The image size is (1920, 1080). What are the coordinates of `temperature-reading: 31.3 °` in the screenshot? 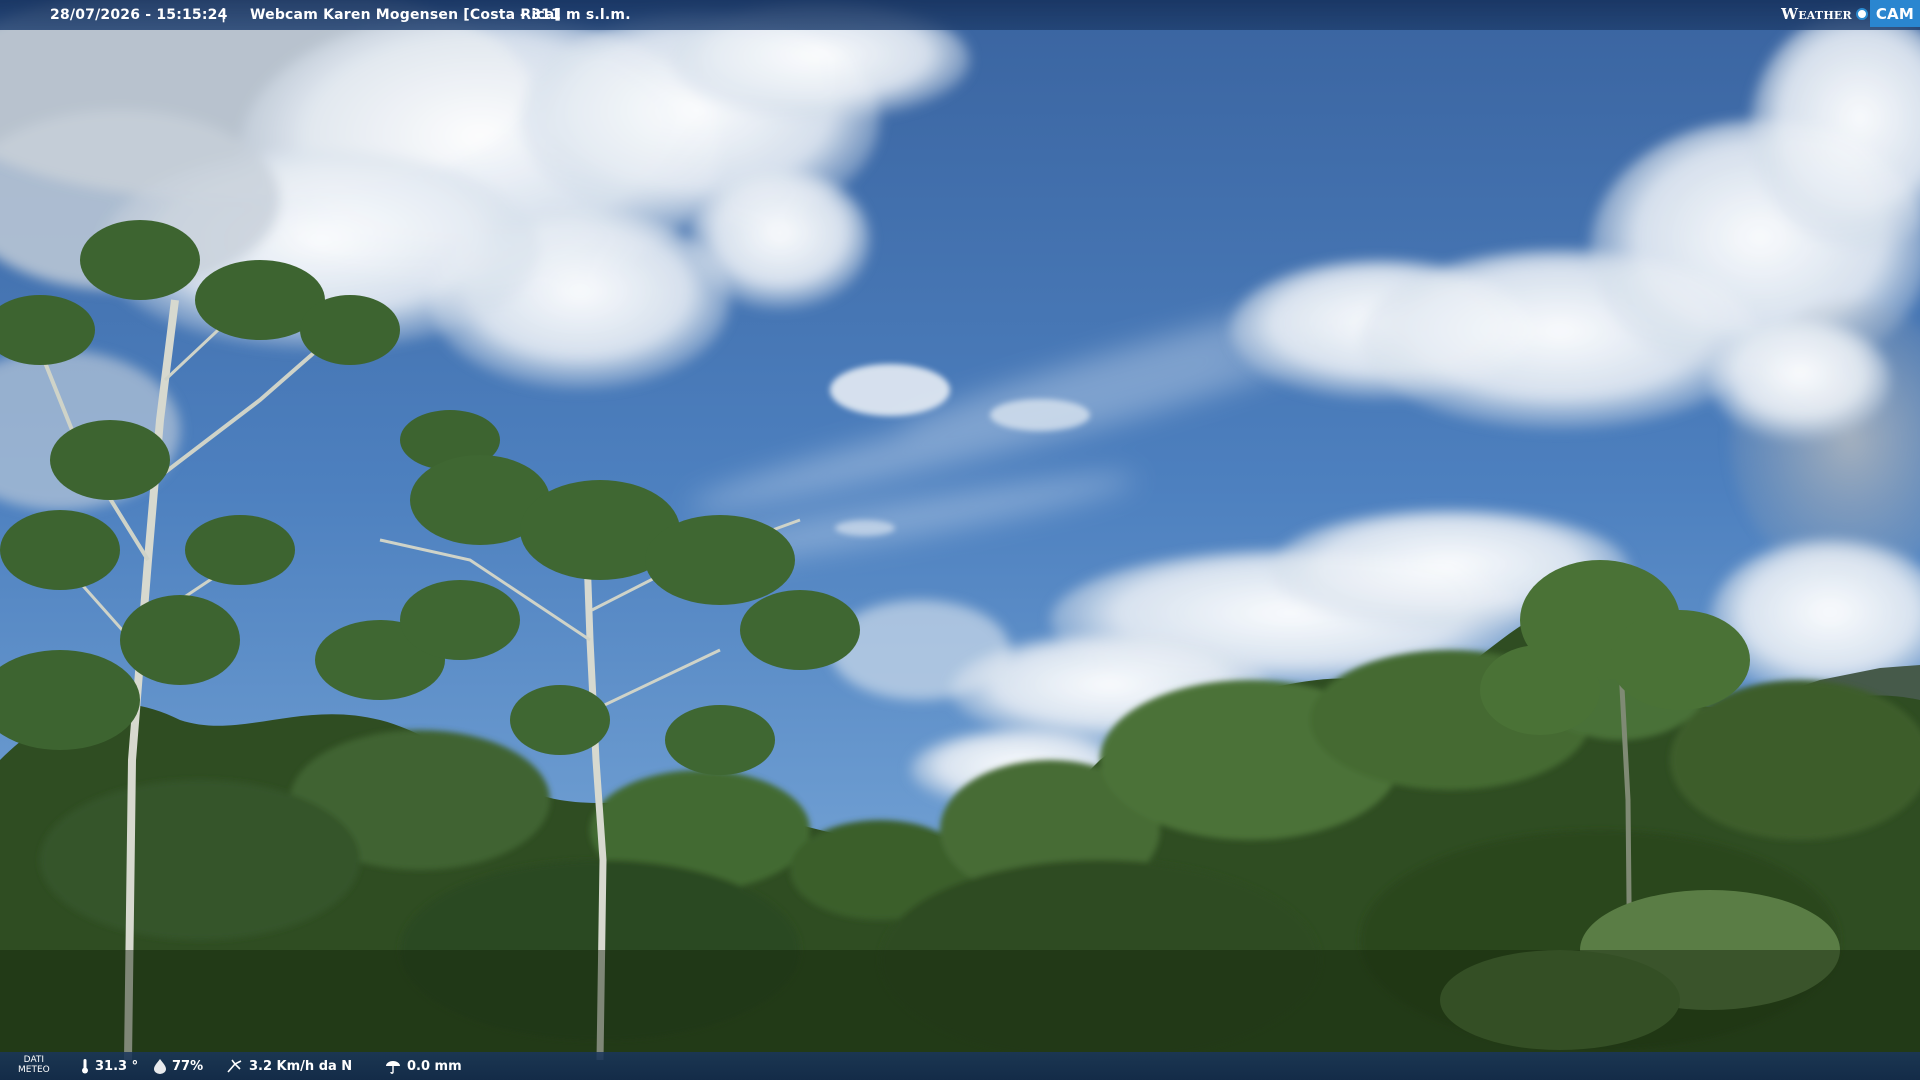 It's located at (109, 1066).